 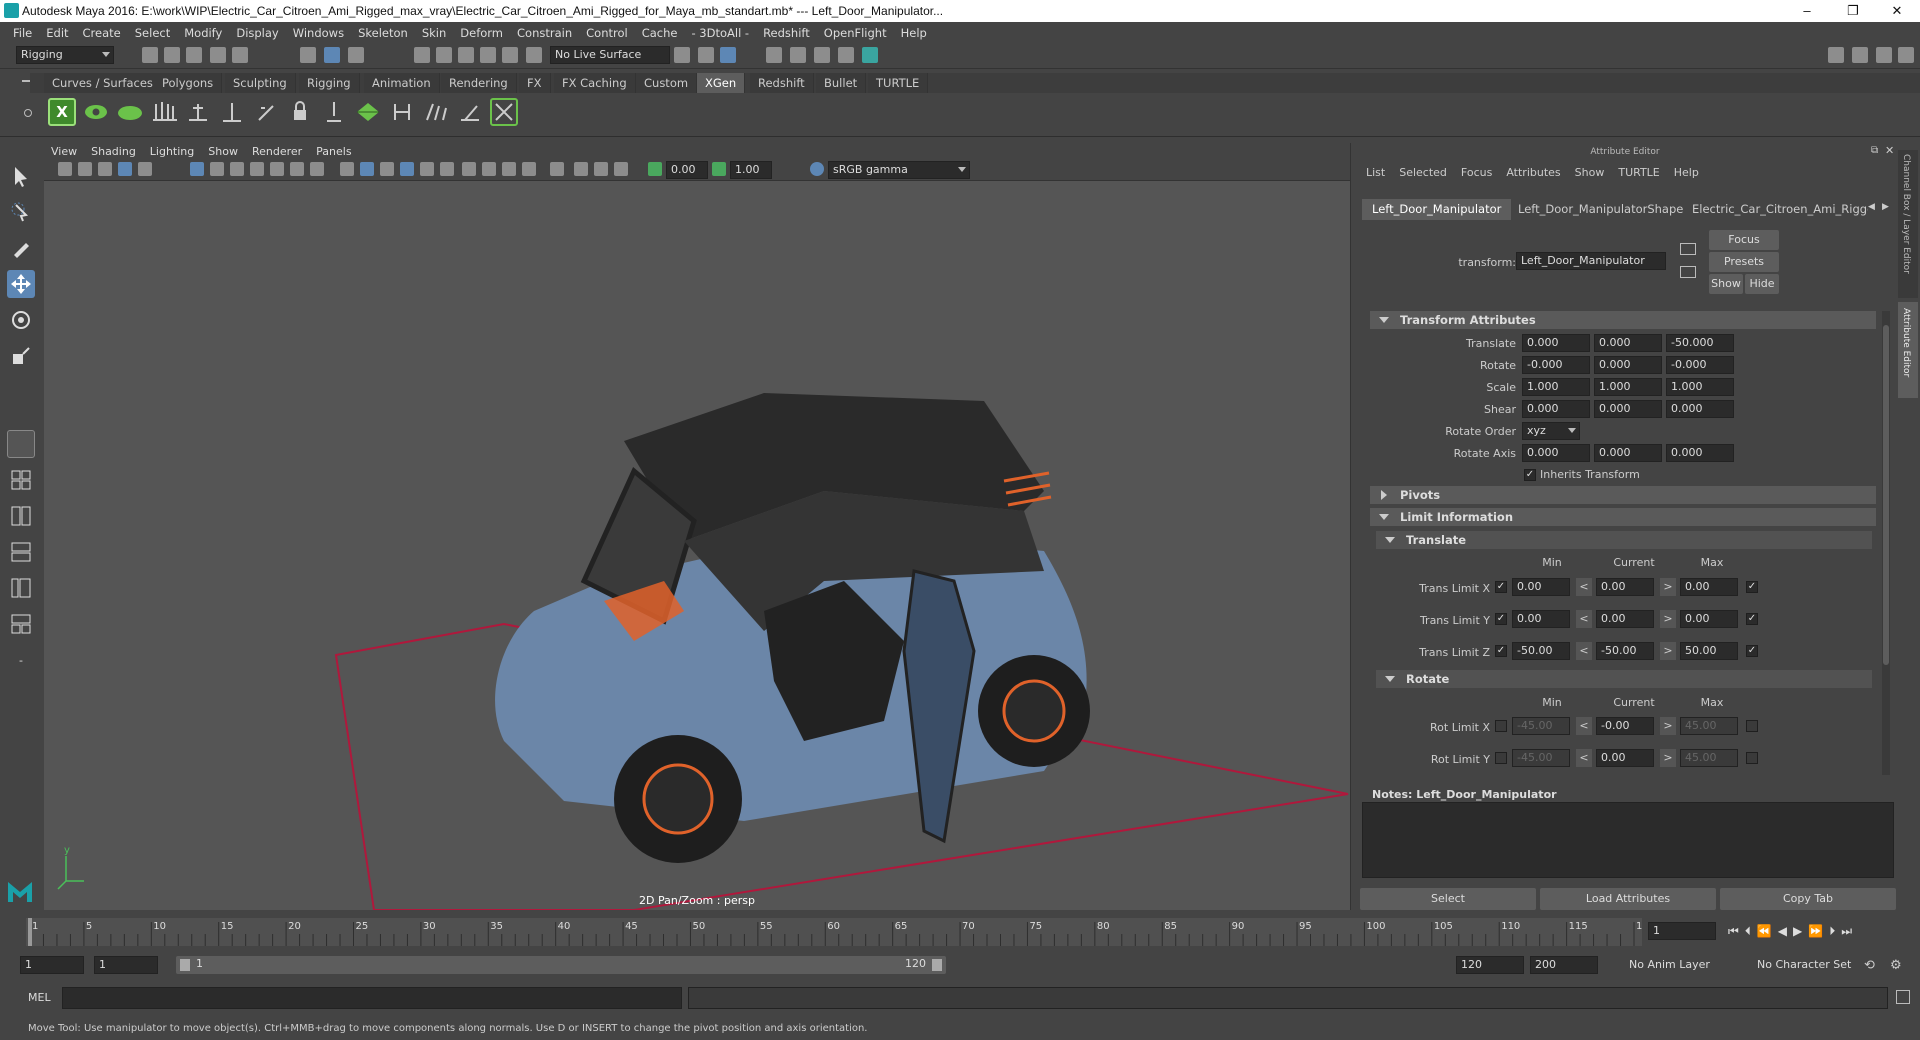 What do you see at coordinates (164, 112) in the screenshot?
I see `xgen-guides-icon` at bounding box center [164, 112].